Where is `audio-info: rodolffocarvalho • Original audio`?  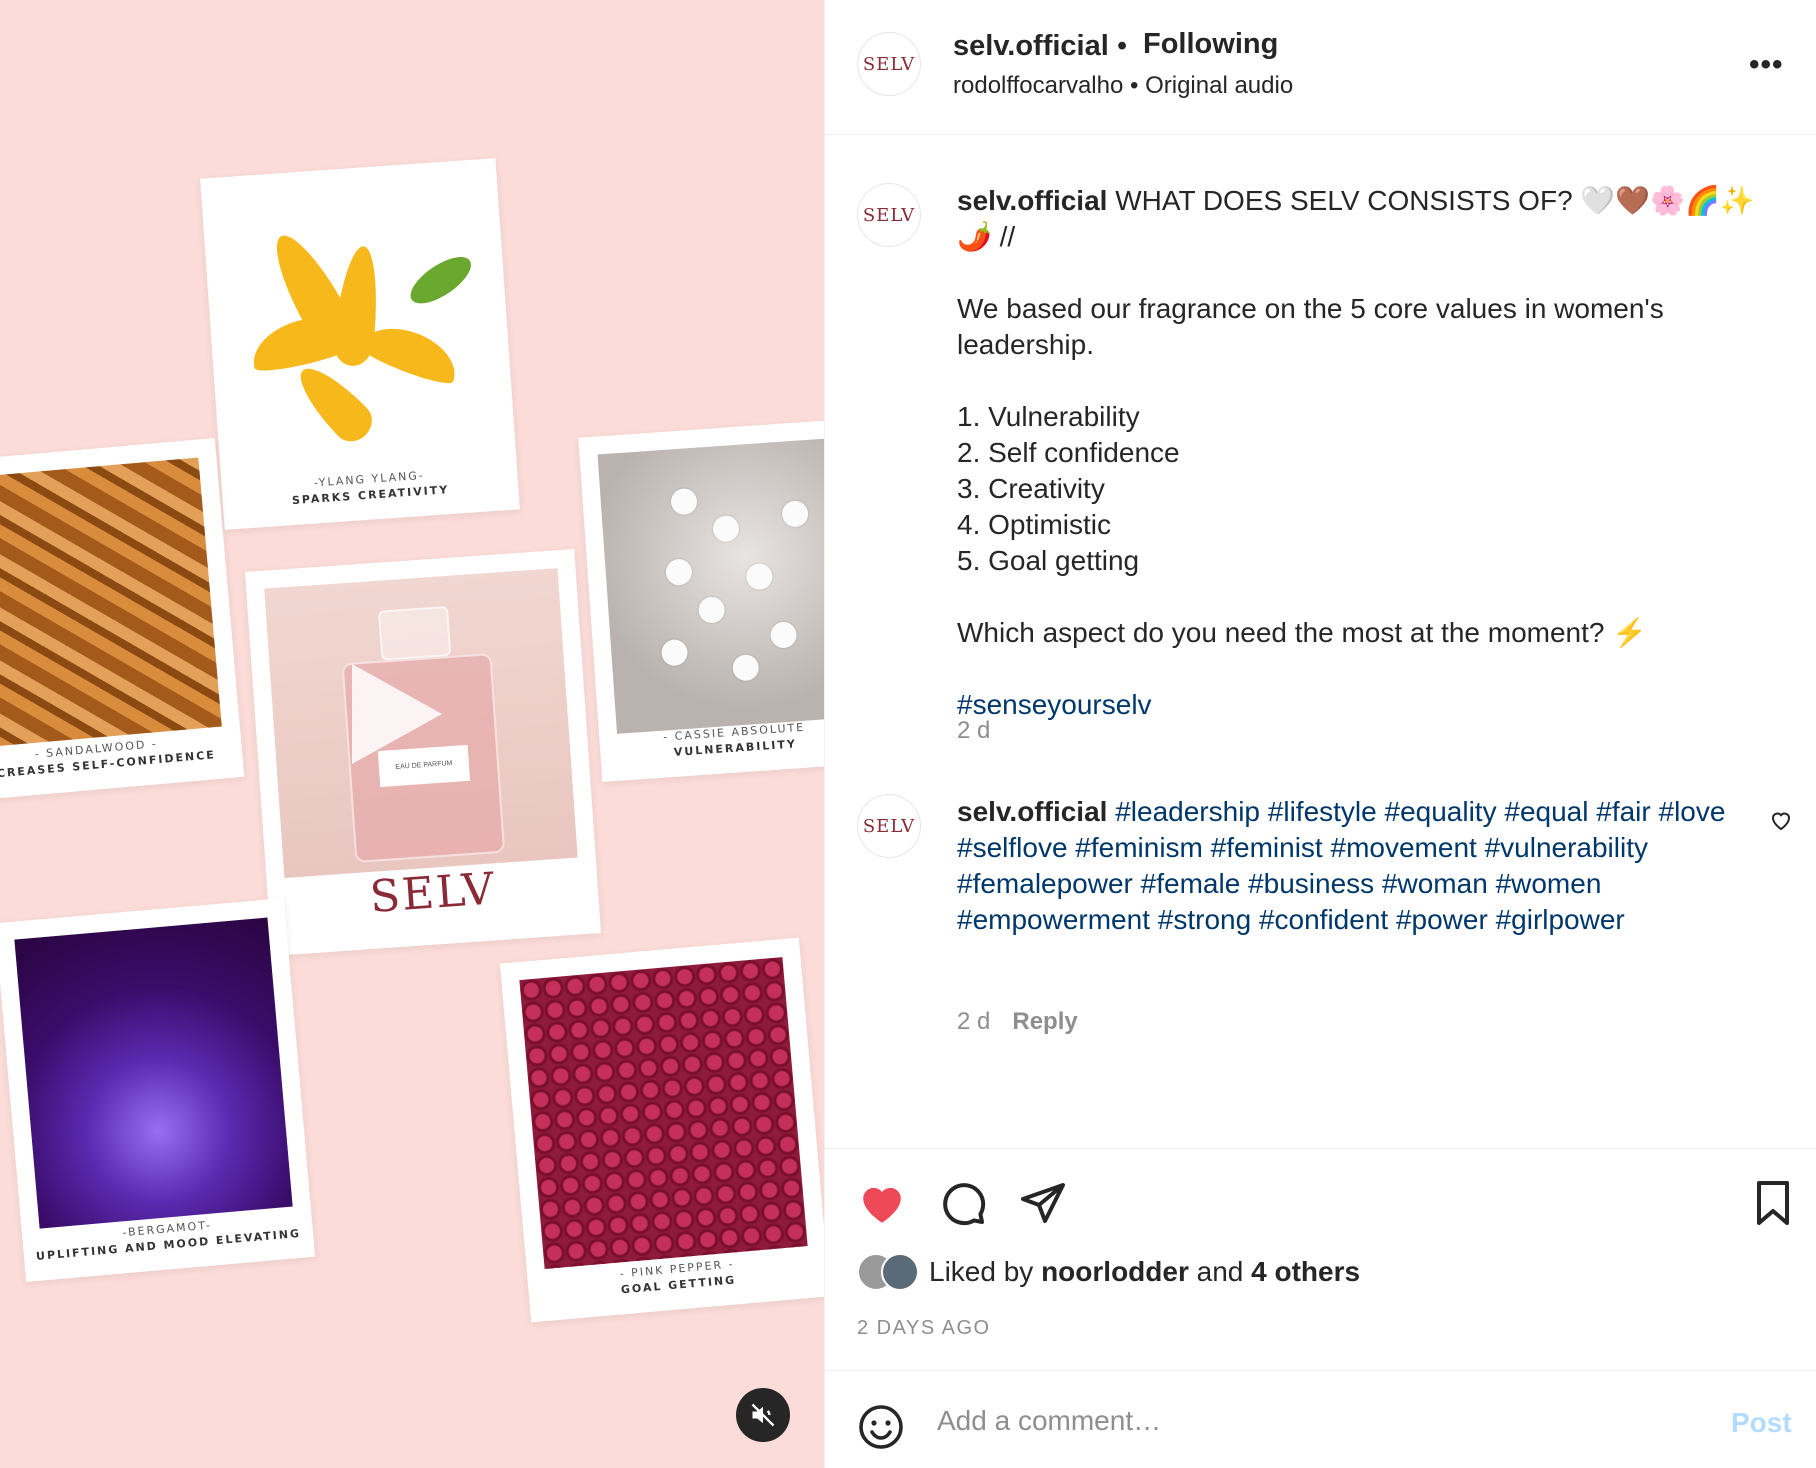
audio-info: rodolffocarvalho • Original audio is located at coordinates (1123, 86).